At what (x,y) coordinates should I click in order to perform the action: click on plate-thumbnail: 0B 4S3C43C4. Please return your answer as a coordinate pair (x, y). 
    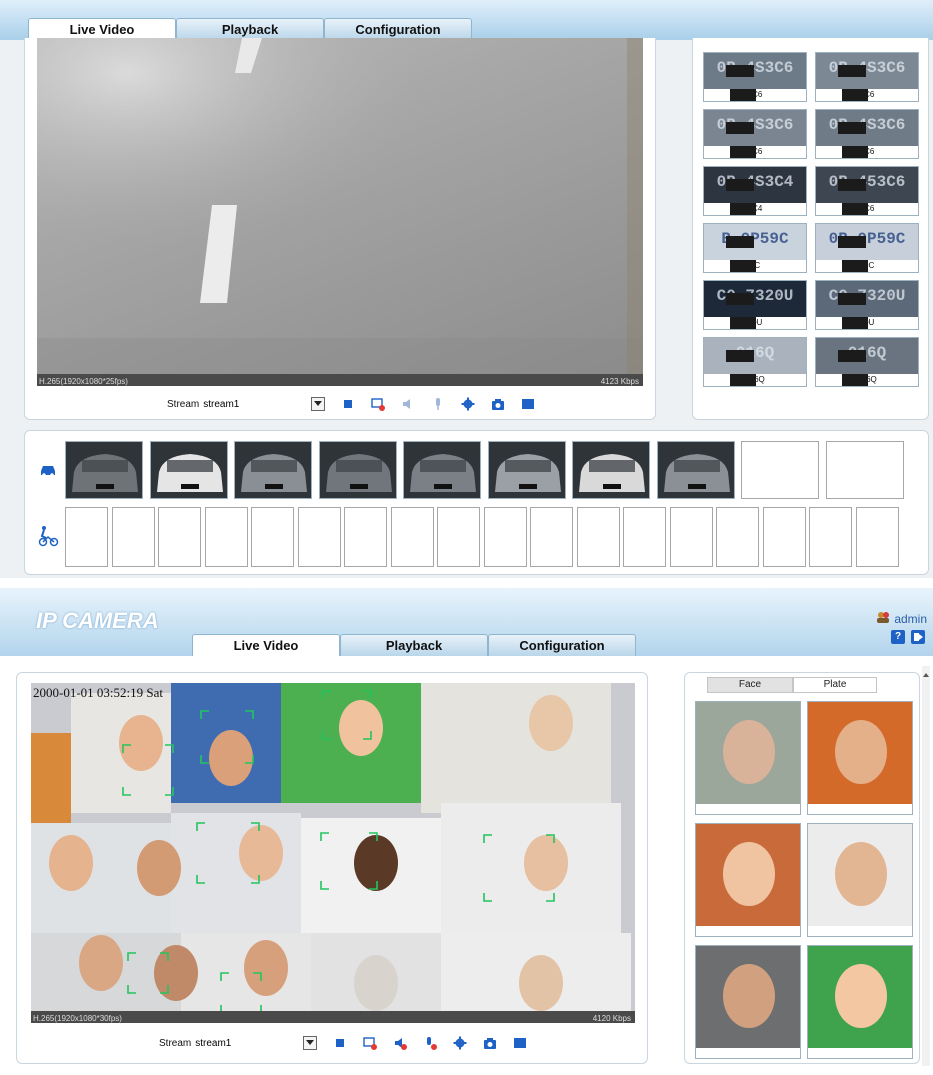
    Looking at the image, I should click on (755, 191).